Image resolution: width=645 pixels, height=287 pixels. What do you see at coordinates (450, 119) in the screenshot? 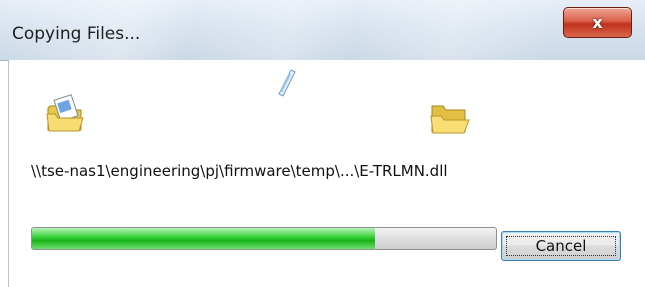
I see `open-folder-icon` at bounding box center [450, 119].